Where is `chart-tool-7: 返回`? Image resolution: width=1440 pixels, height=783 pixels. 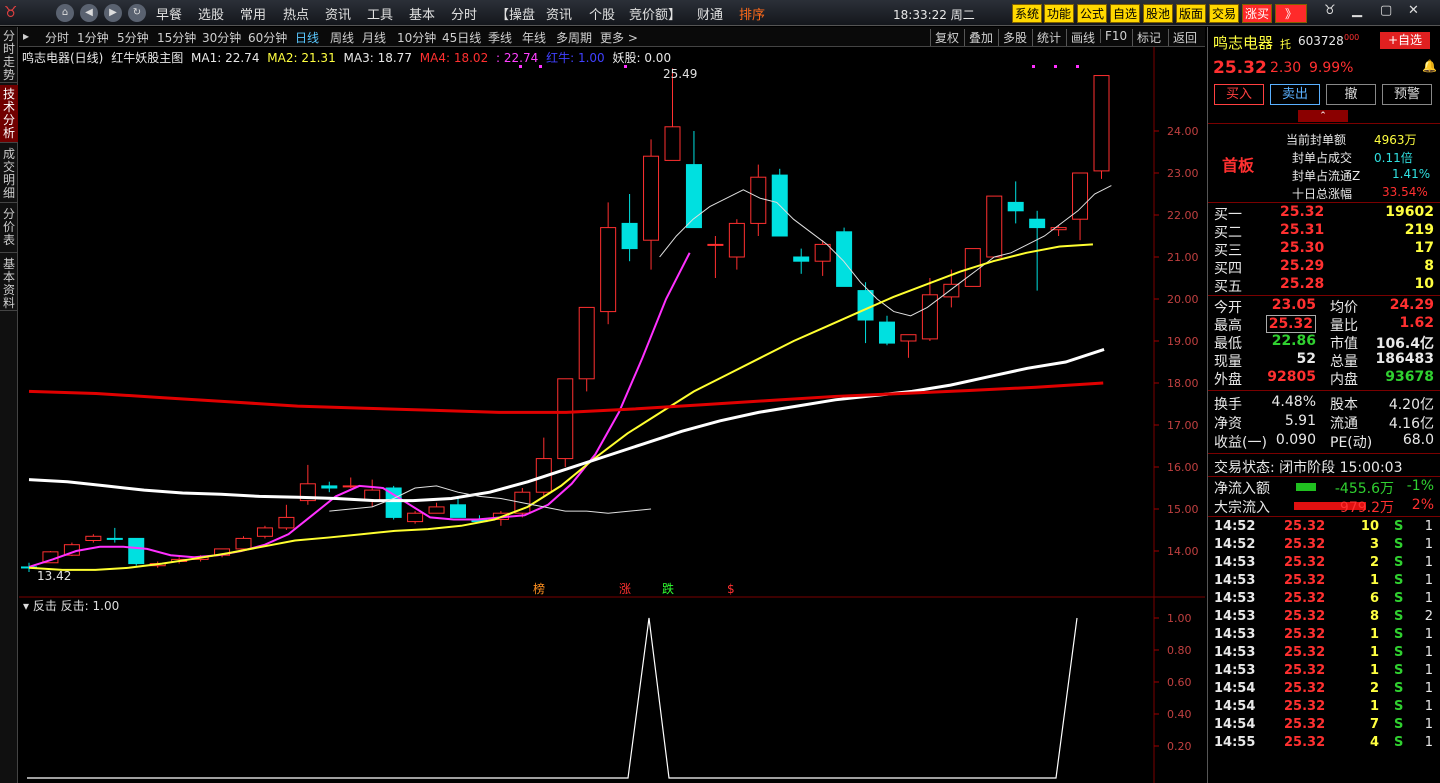 chart-tool-7: 返回 is located at coordinates (1182, 37).